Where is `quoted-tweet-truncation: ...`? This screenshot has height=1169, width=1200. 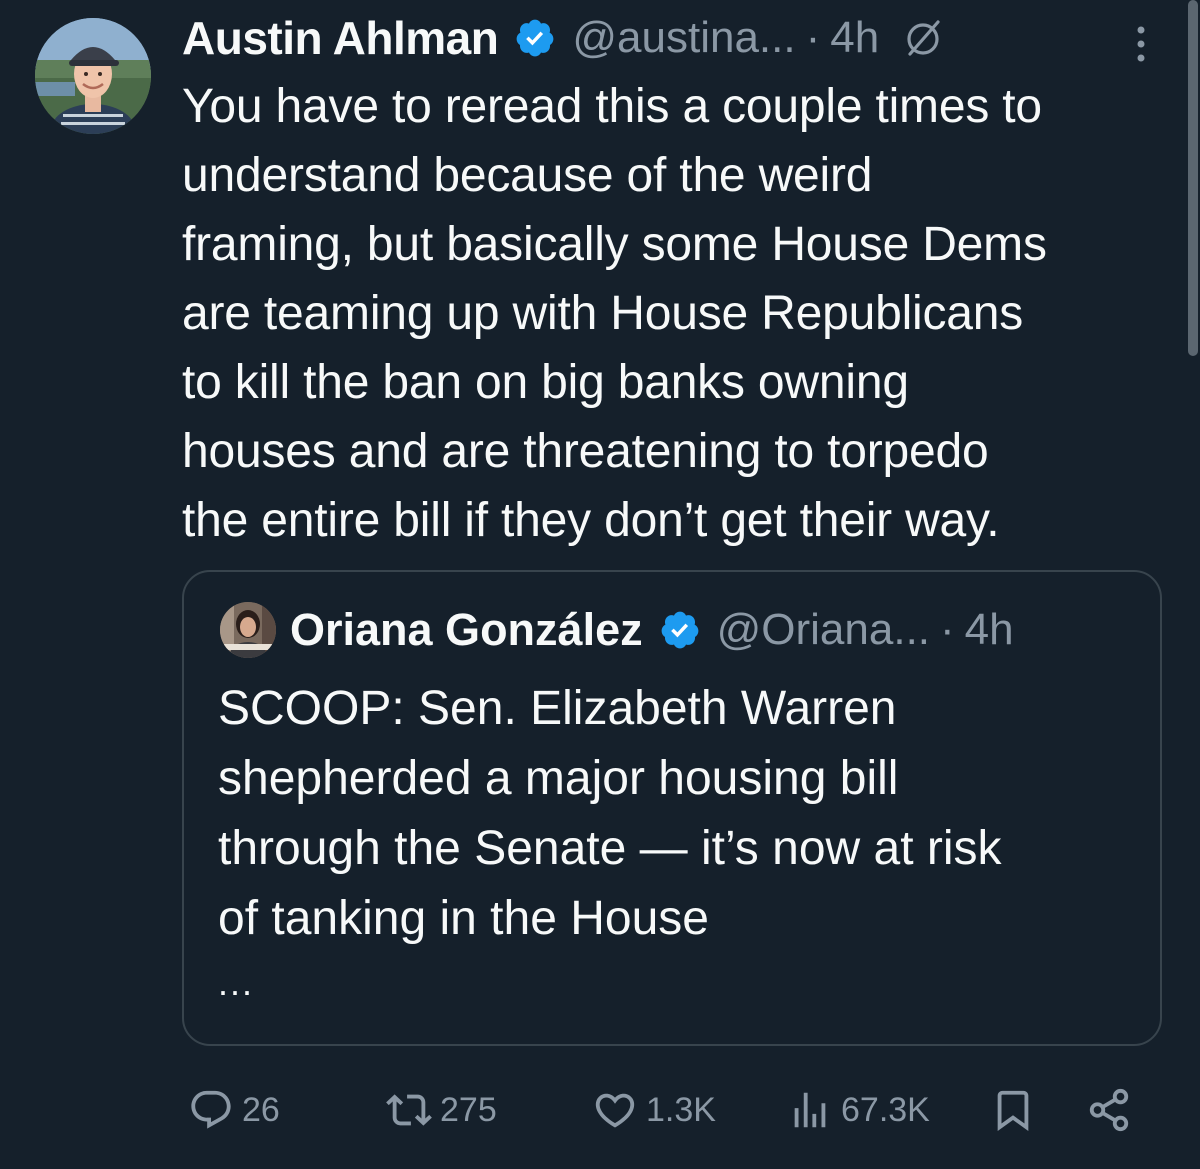
quoted-tweet-truncation: ... is located at coordinates (236, 982).